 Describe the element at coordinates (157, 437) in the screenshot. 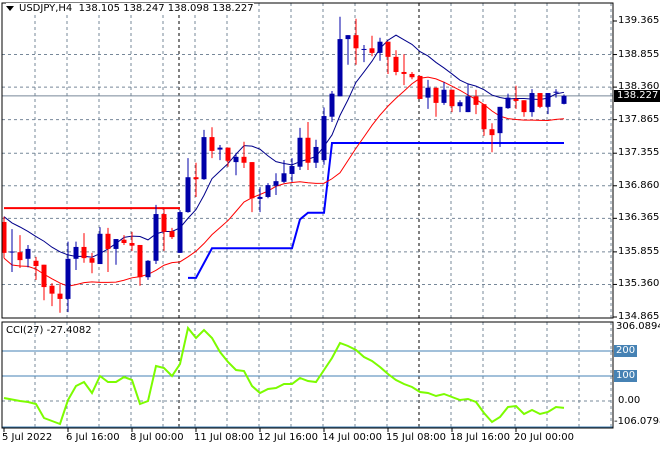

I see `time-axis-label: 8 Jul 00:00` at that location.